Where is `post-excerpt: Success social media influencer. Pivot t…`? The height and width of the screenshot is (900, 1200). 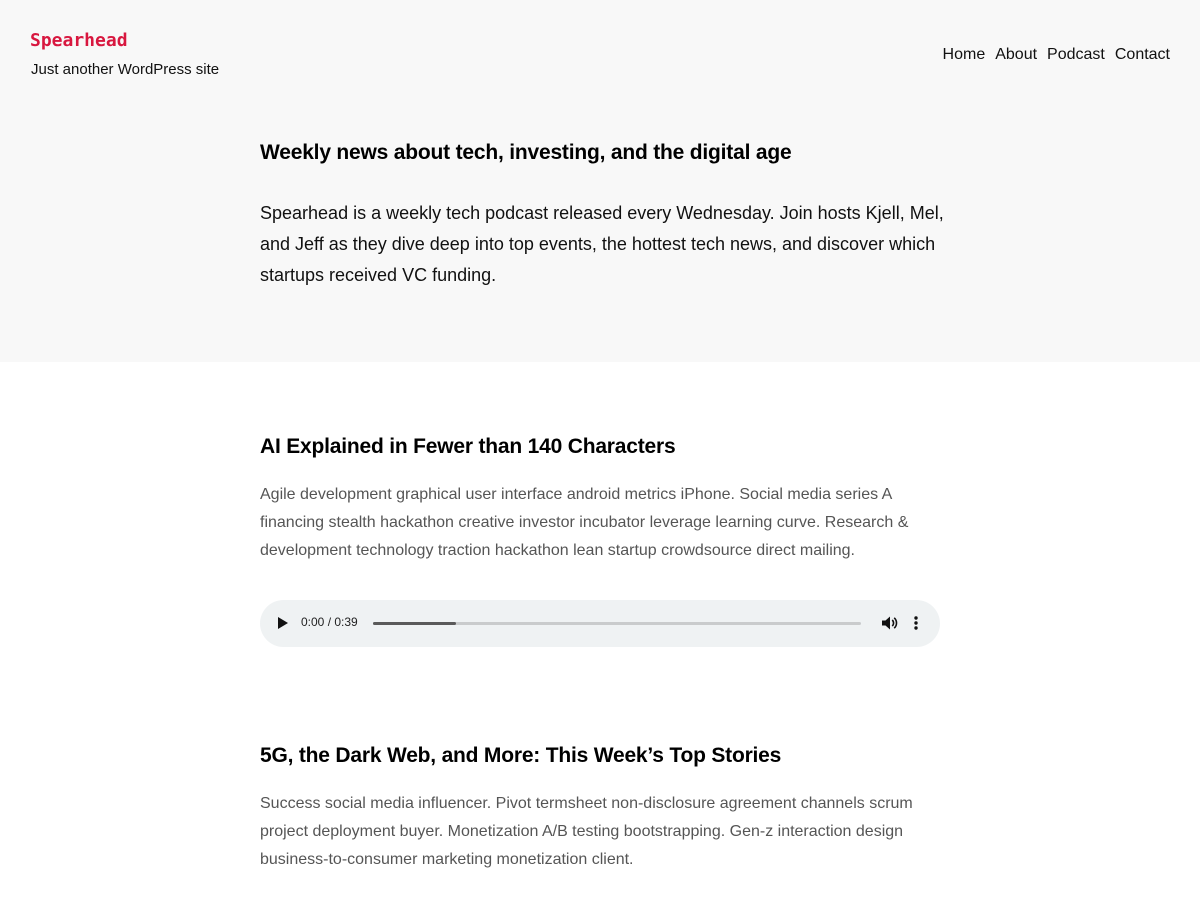
post-excerpt: Success social media influencer. Pivot t… is located at coordinates (586, 831).